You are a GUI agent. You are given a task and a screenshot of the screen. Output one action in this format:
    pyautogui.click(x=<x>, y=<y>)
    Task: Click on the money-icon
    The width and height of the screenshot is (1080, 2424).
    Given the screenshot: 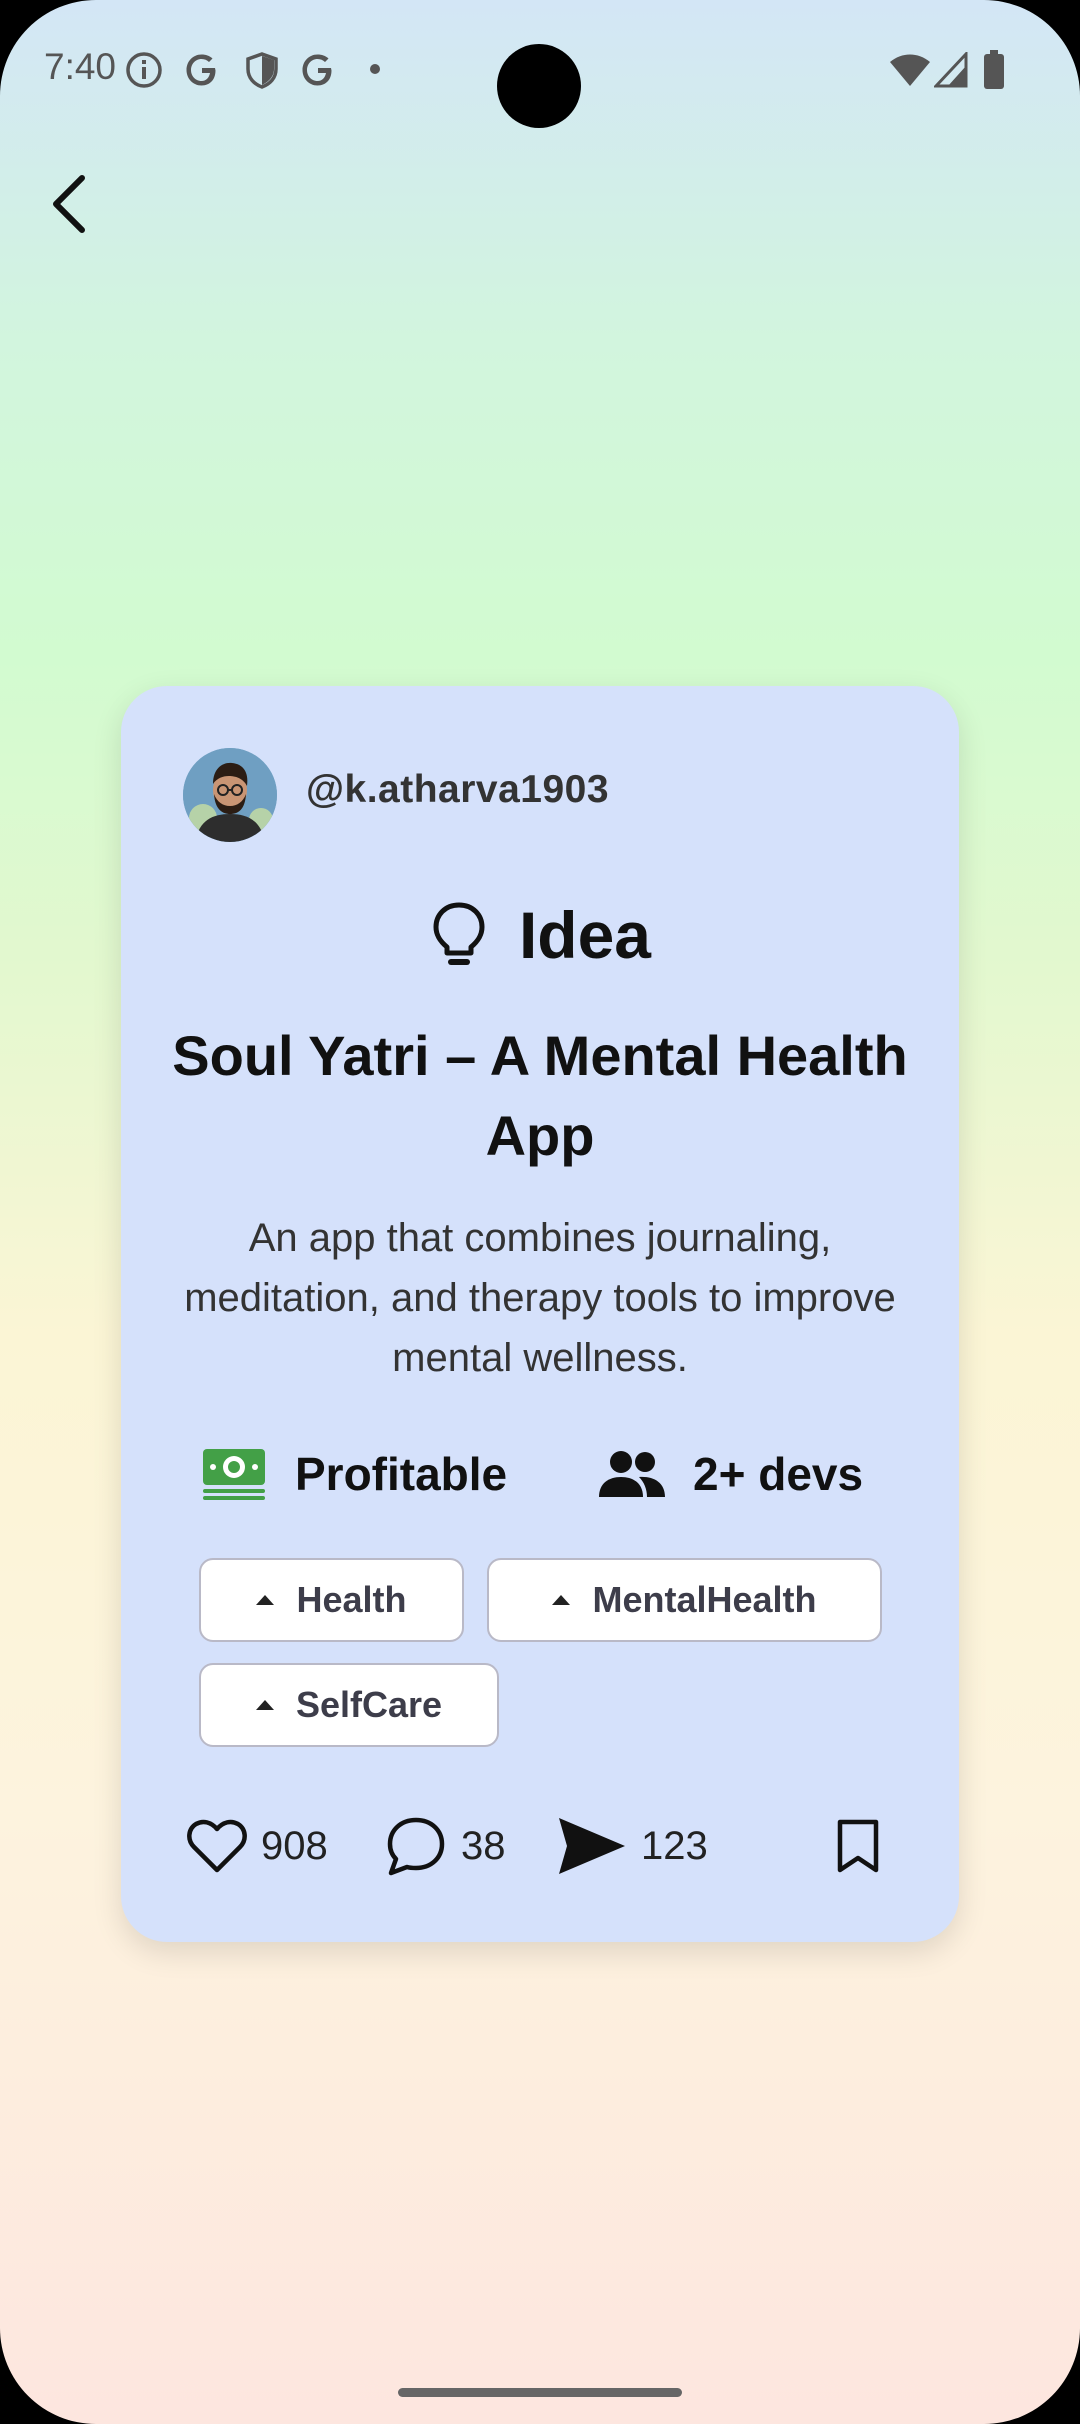 What is the action you would take?
    pyautogui.click(x=234, y=1474)
    